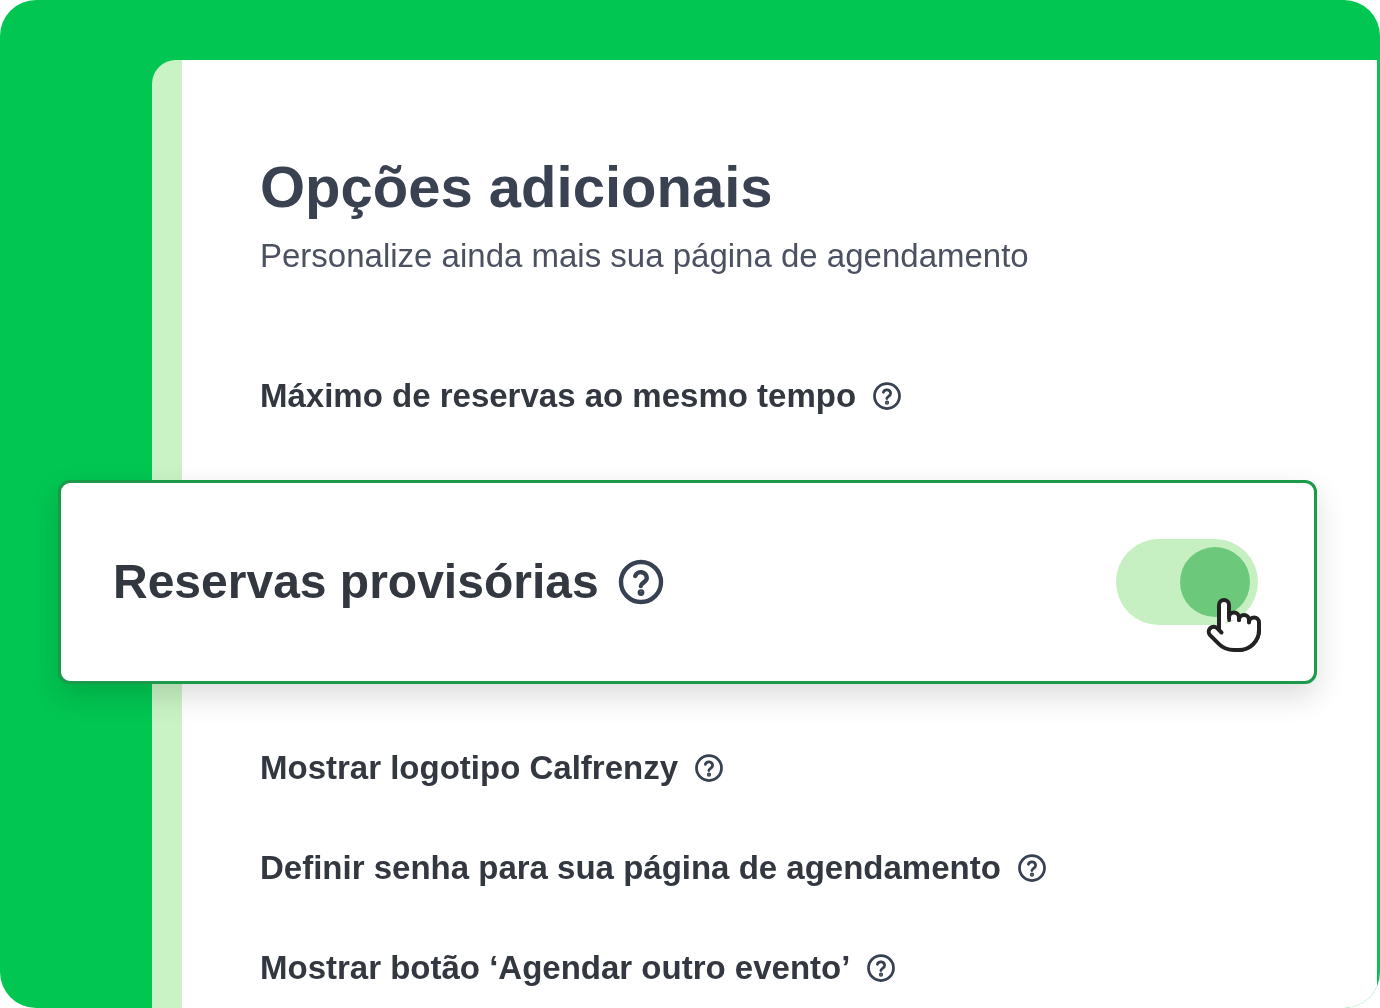 The image size is (1380, 1008). I want to click on page-subtitle: Personalize ainda mais sua página de agendamento, so click(645, 256).